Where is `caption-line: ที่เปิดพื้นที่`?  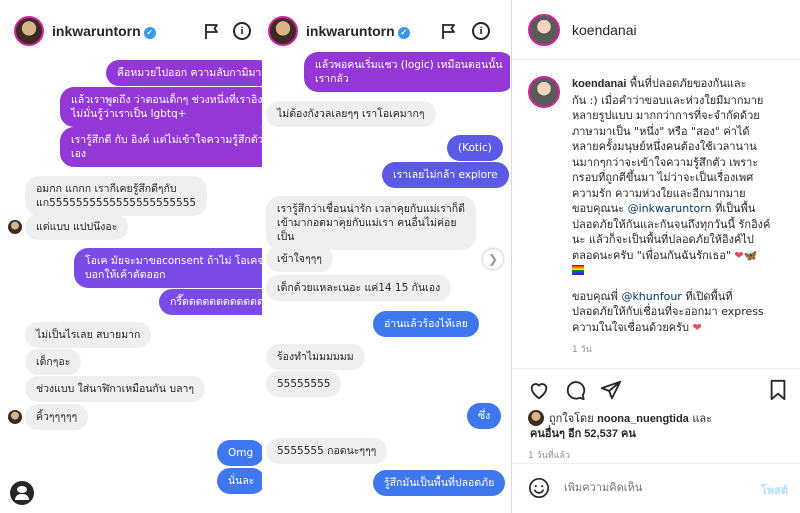
caption-line: ที่เปิดพื้นที่ is located at coordinates (709, 296).